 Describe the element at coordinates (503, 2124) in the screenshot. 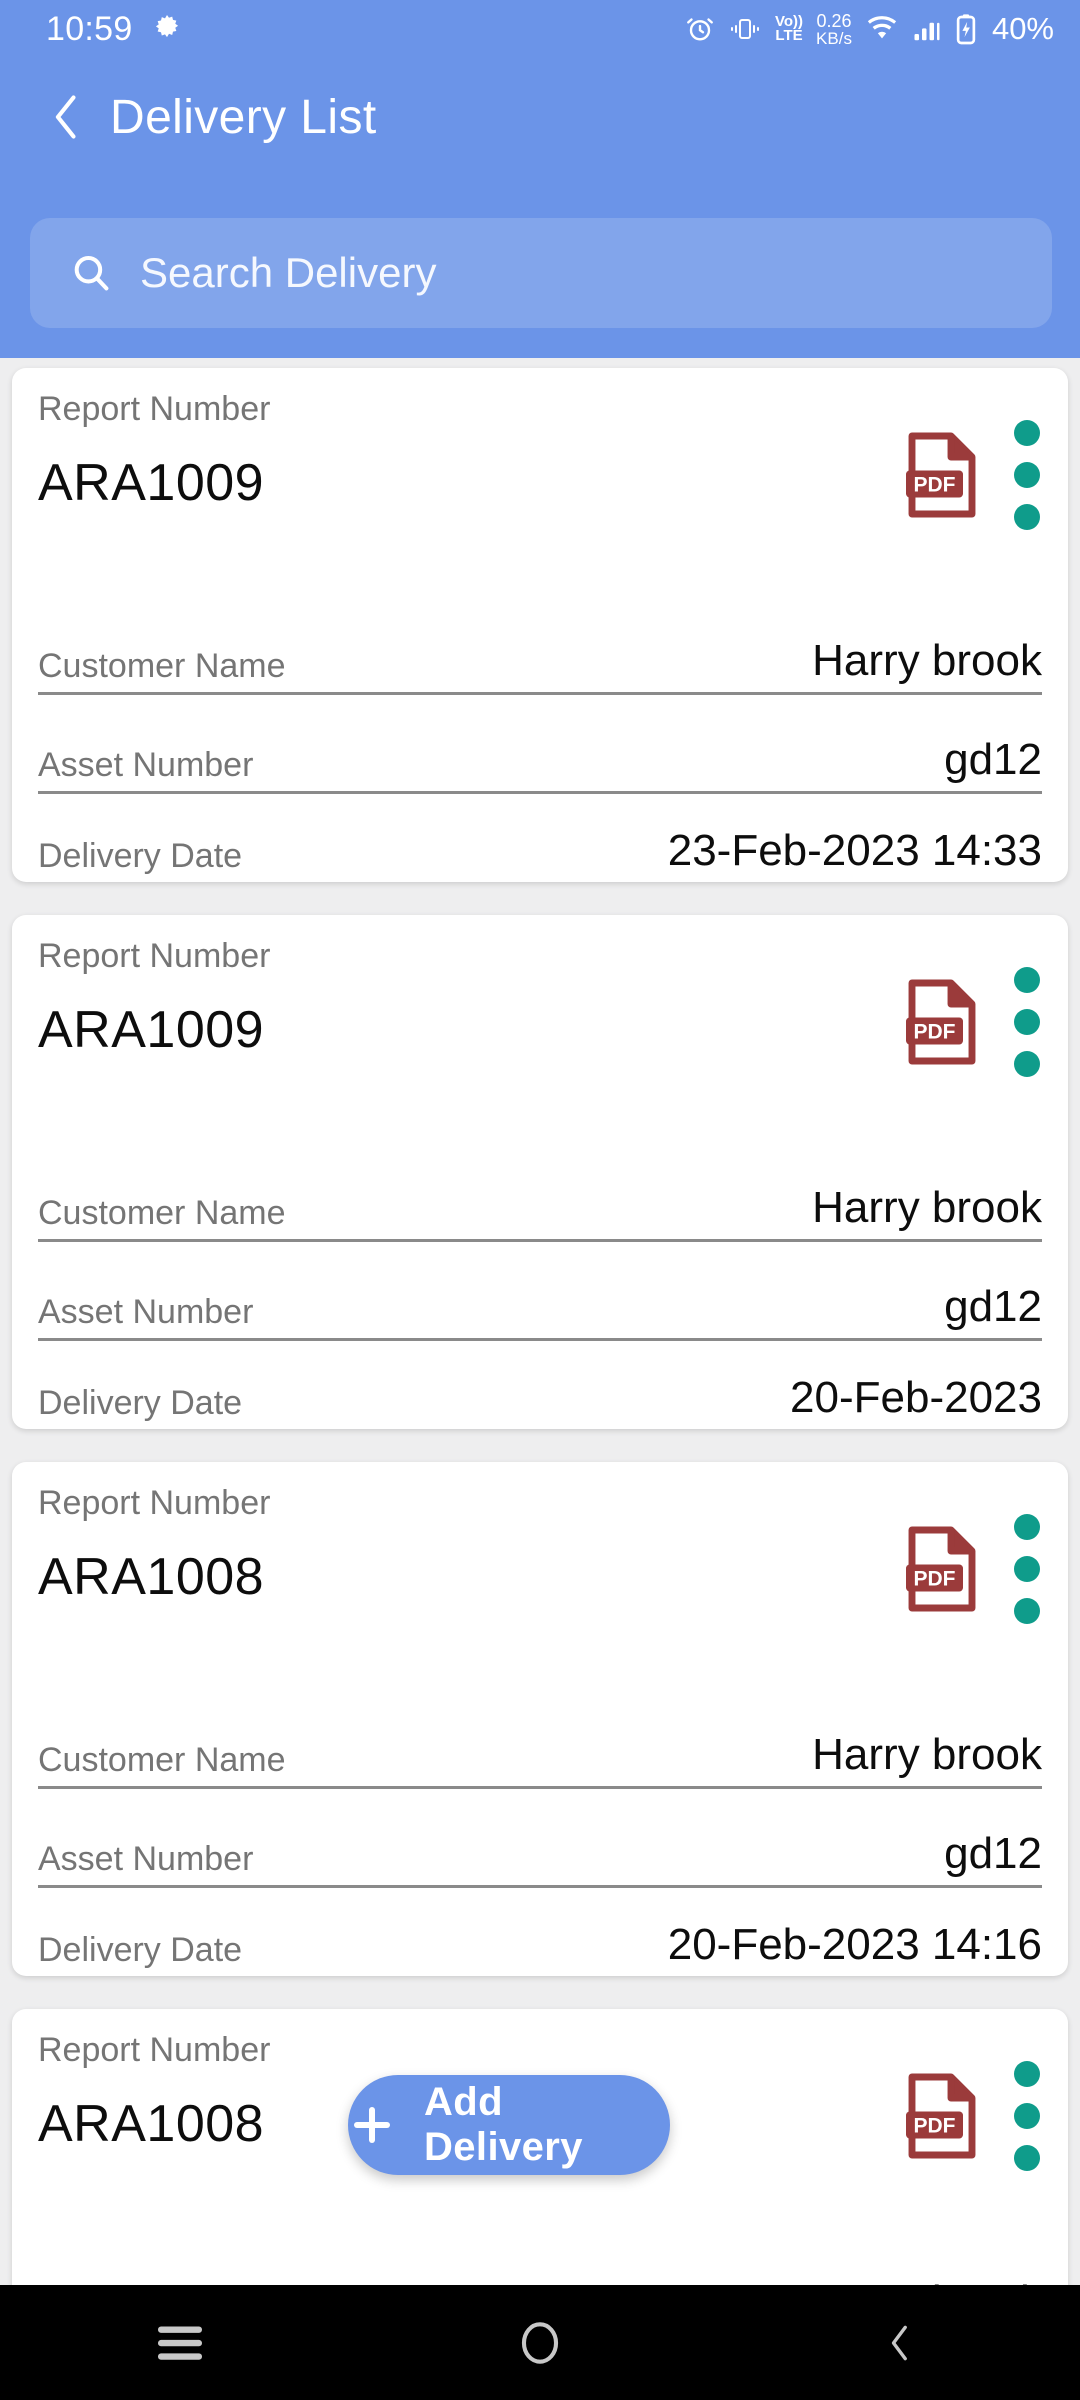

I see `add-delivery-label: Add Delivery` at that location.